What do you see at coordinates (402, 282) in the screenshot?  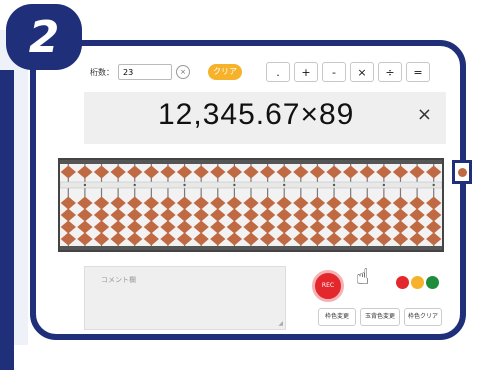 I see `color-dot-red` at bounding box center [402, 282].